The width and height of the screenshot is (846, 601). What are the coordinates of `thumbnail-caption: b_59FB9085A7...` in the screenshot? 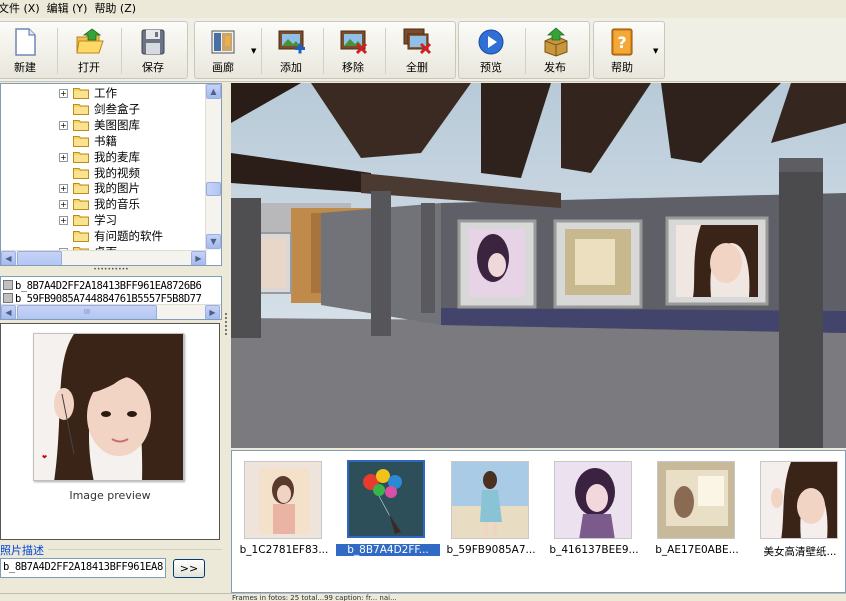 It's located at (491, 550).